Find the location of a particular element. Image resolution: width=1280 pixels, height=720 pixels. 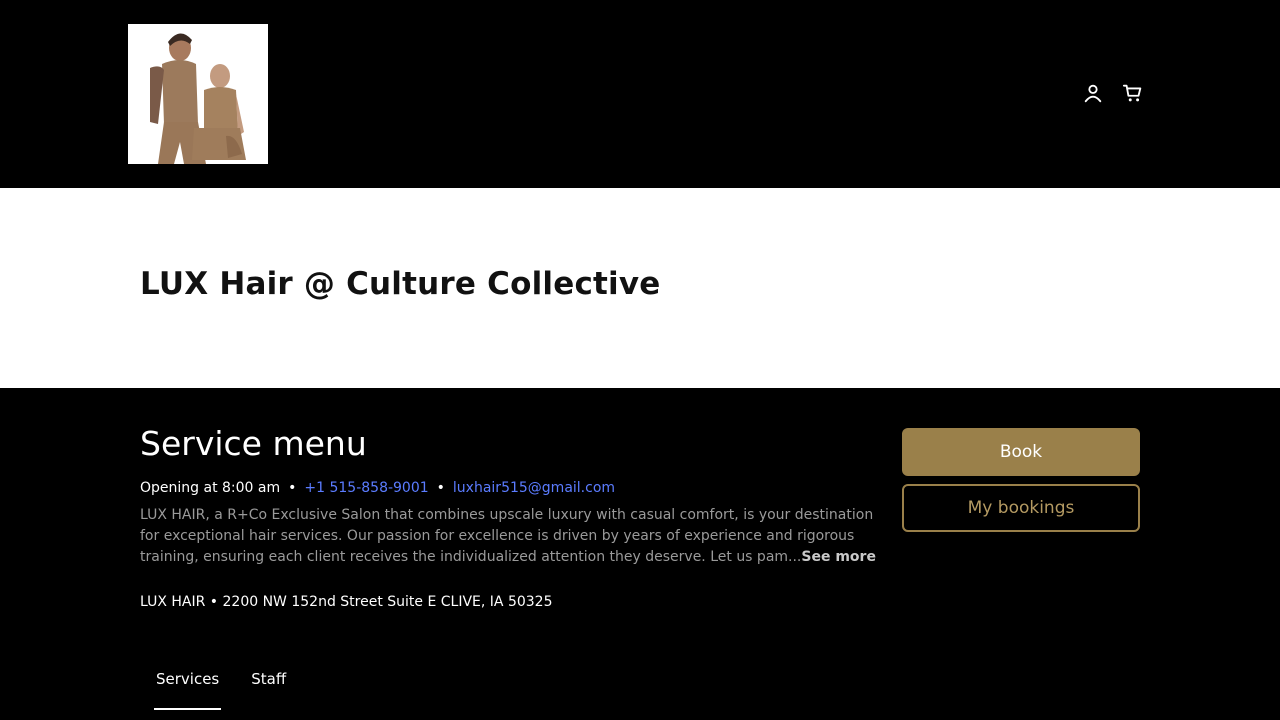

business-logo is located at coordinates (198, 94).